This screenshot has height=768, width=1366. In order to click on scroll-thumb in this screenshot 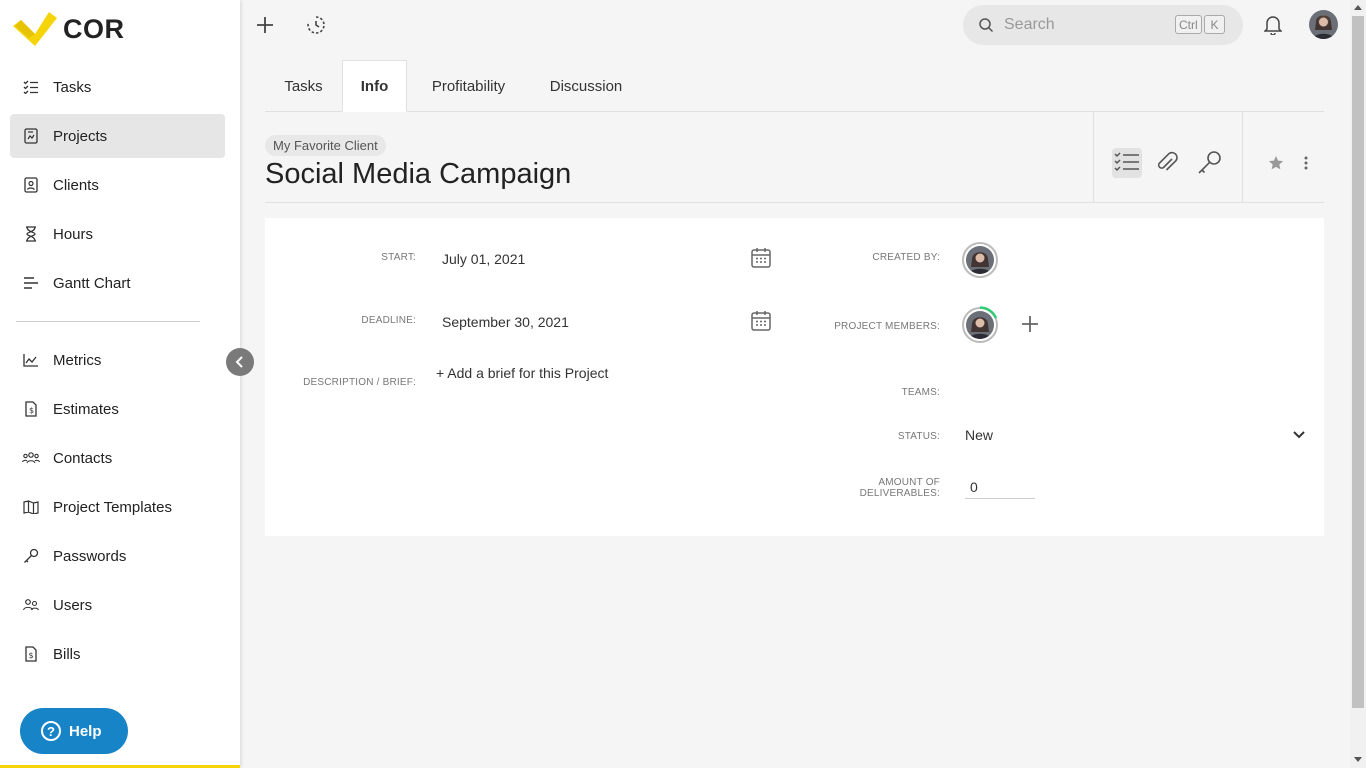, I will do `click(1358, 362)`.